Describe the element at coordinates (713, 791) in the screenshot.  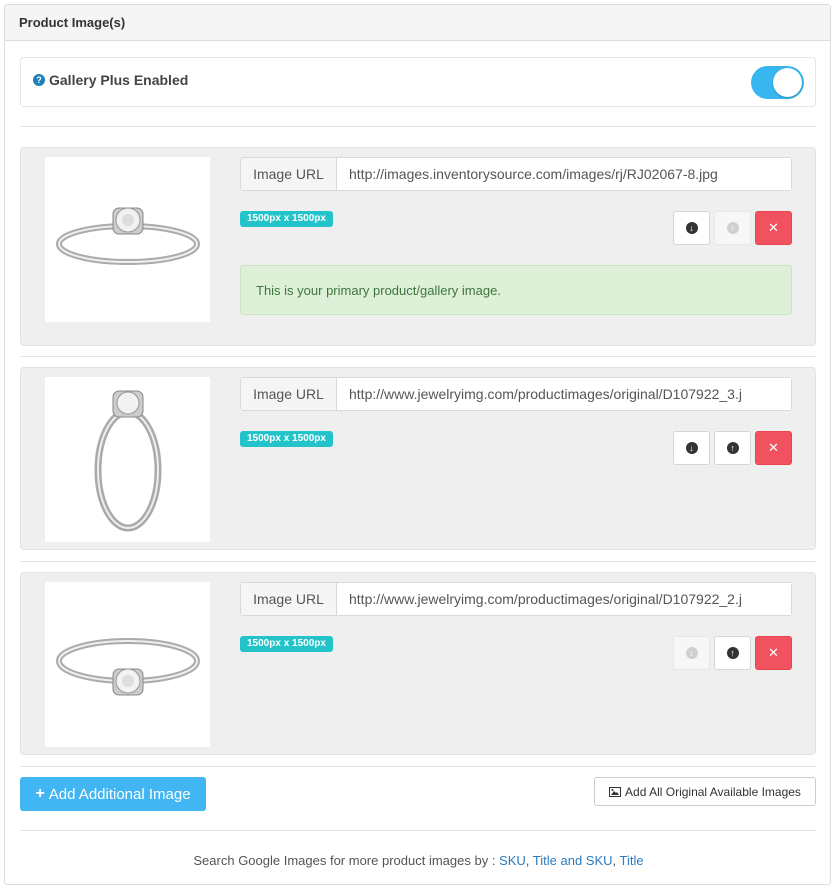
I see `add-all-label: Add All Original Available Images` at that location.